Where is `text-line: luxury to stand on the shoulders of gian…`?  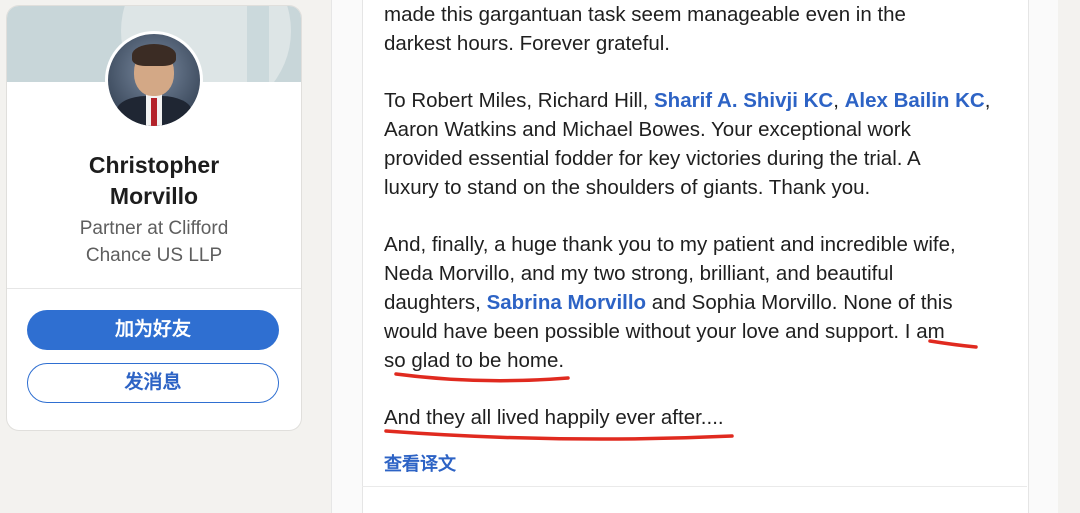
text-line: luxury to stand on the shoulders of gian… is located at coordinates (627, 187).